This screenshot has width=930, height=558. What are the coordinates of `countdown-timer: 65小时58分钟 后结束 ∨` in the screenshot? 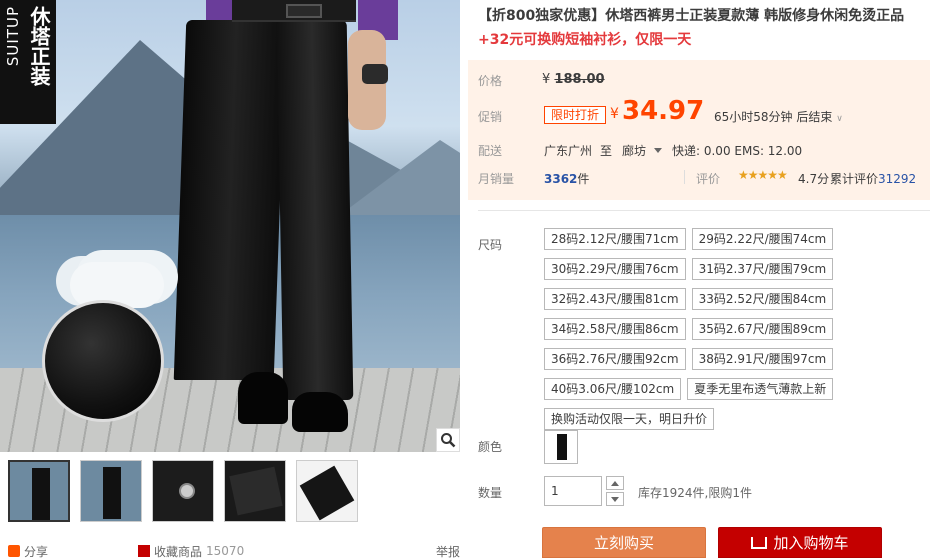 It's located at (778, 116).